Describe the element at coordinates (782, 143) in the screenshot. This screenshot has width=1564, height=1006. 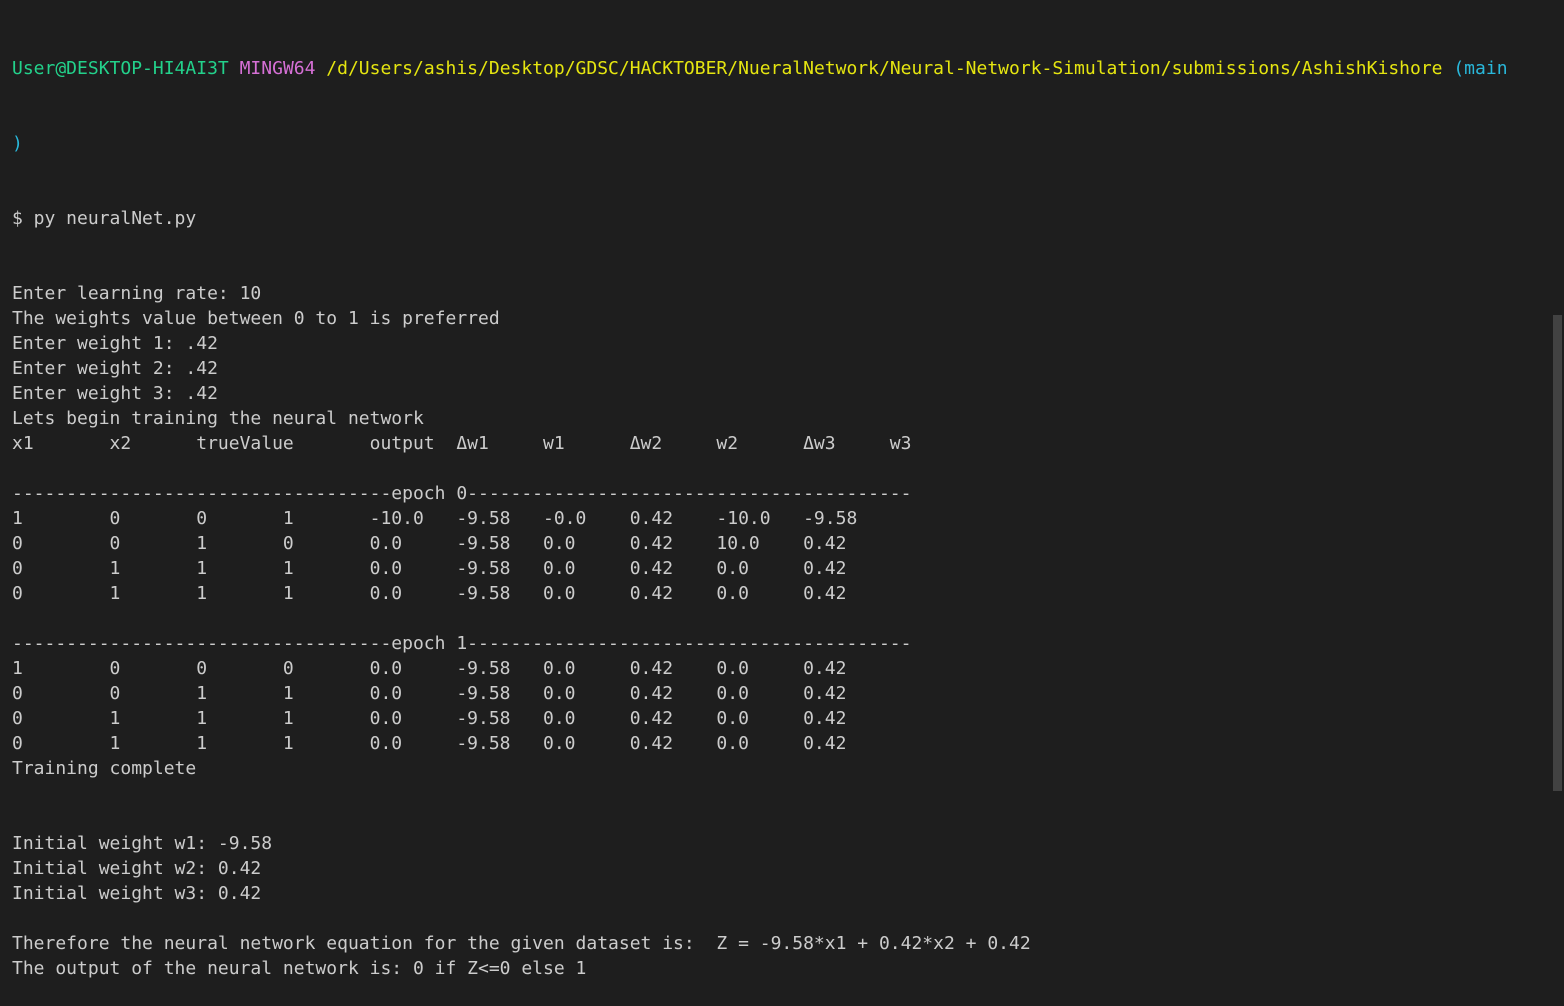
I see `prompt-line-wrap: )` at that location.